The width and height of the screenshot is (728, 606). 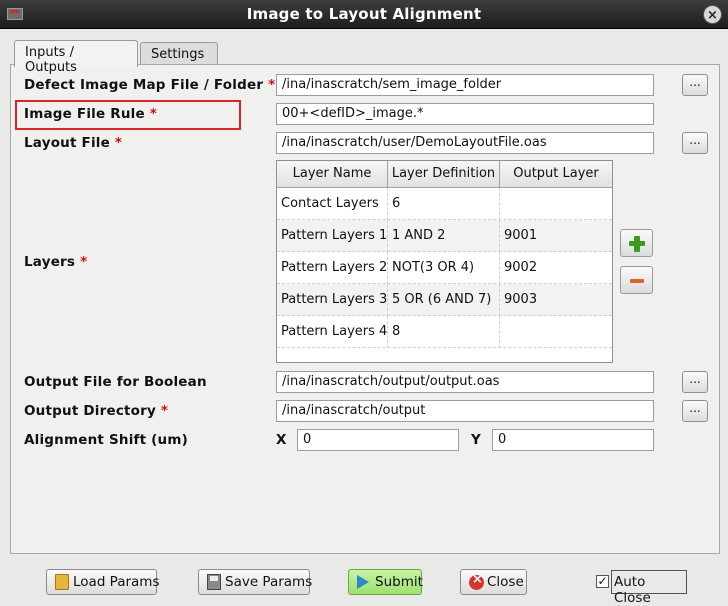 What do you see at coordinates (636, 243) in the screenshot?
I see `add-layer-button` at bounding box center [636, 243].